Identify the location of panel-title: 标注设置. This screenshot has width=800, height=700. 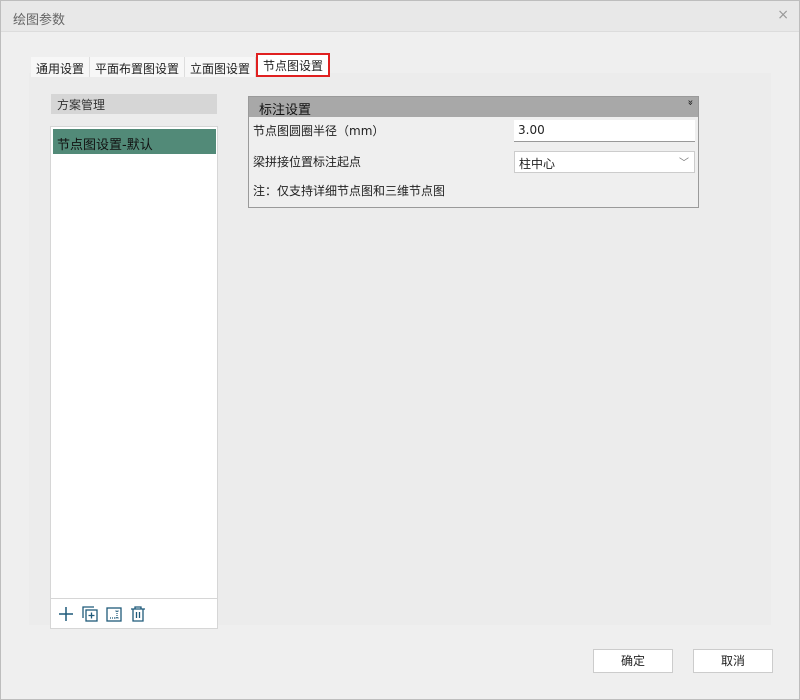
(285, 110).